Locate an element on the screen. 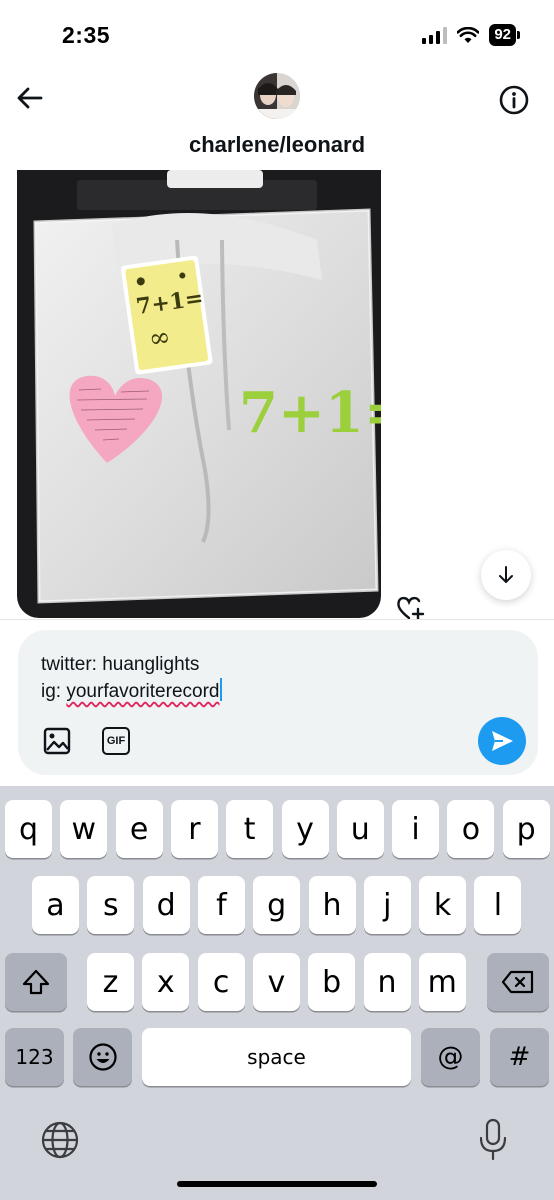 This screenshot has width=554, height=1200. message-line-1: twitter: huanglights is located at coordinates (120, 664).